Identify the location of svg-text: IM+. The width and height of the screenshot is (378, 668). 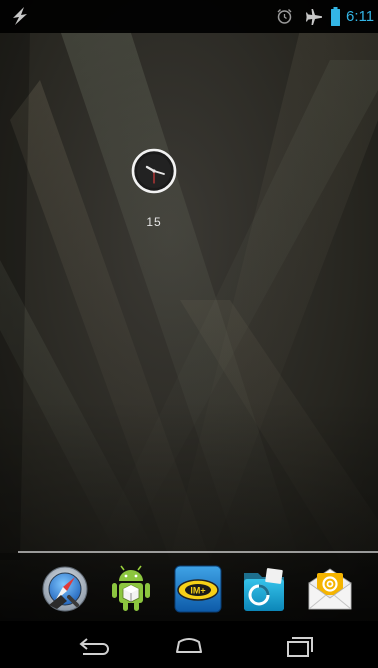
(197, 591).